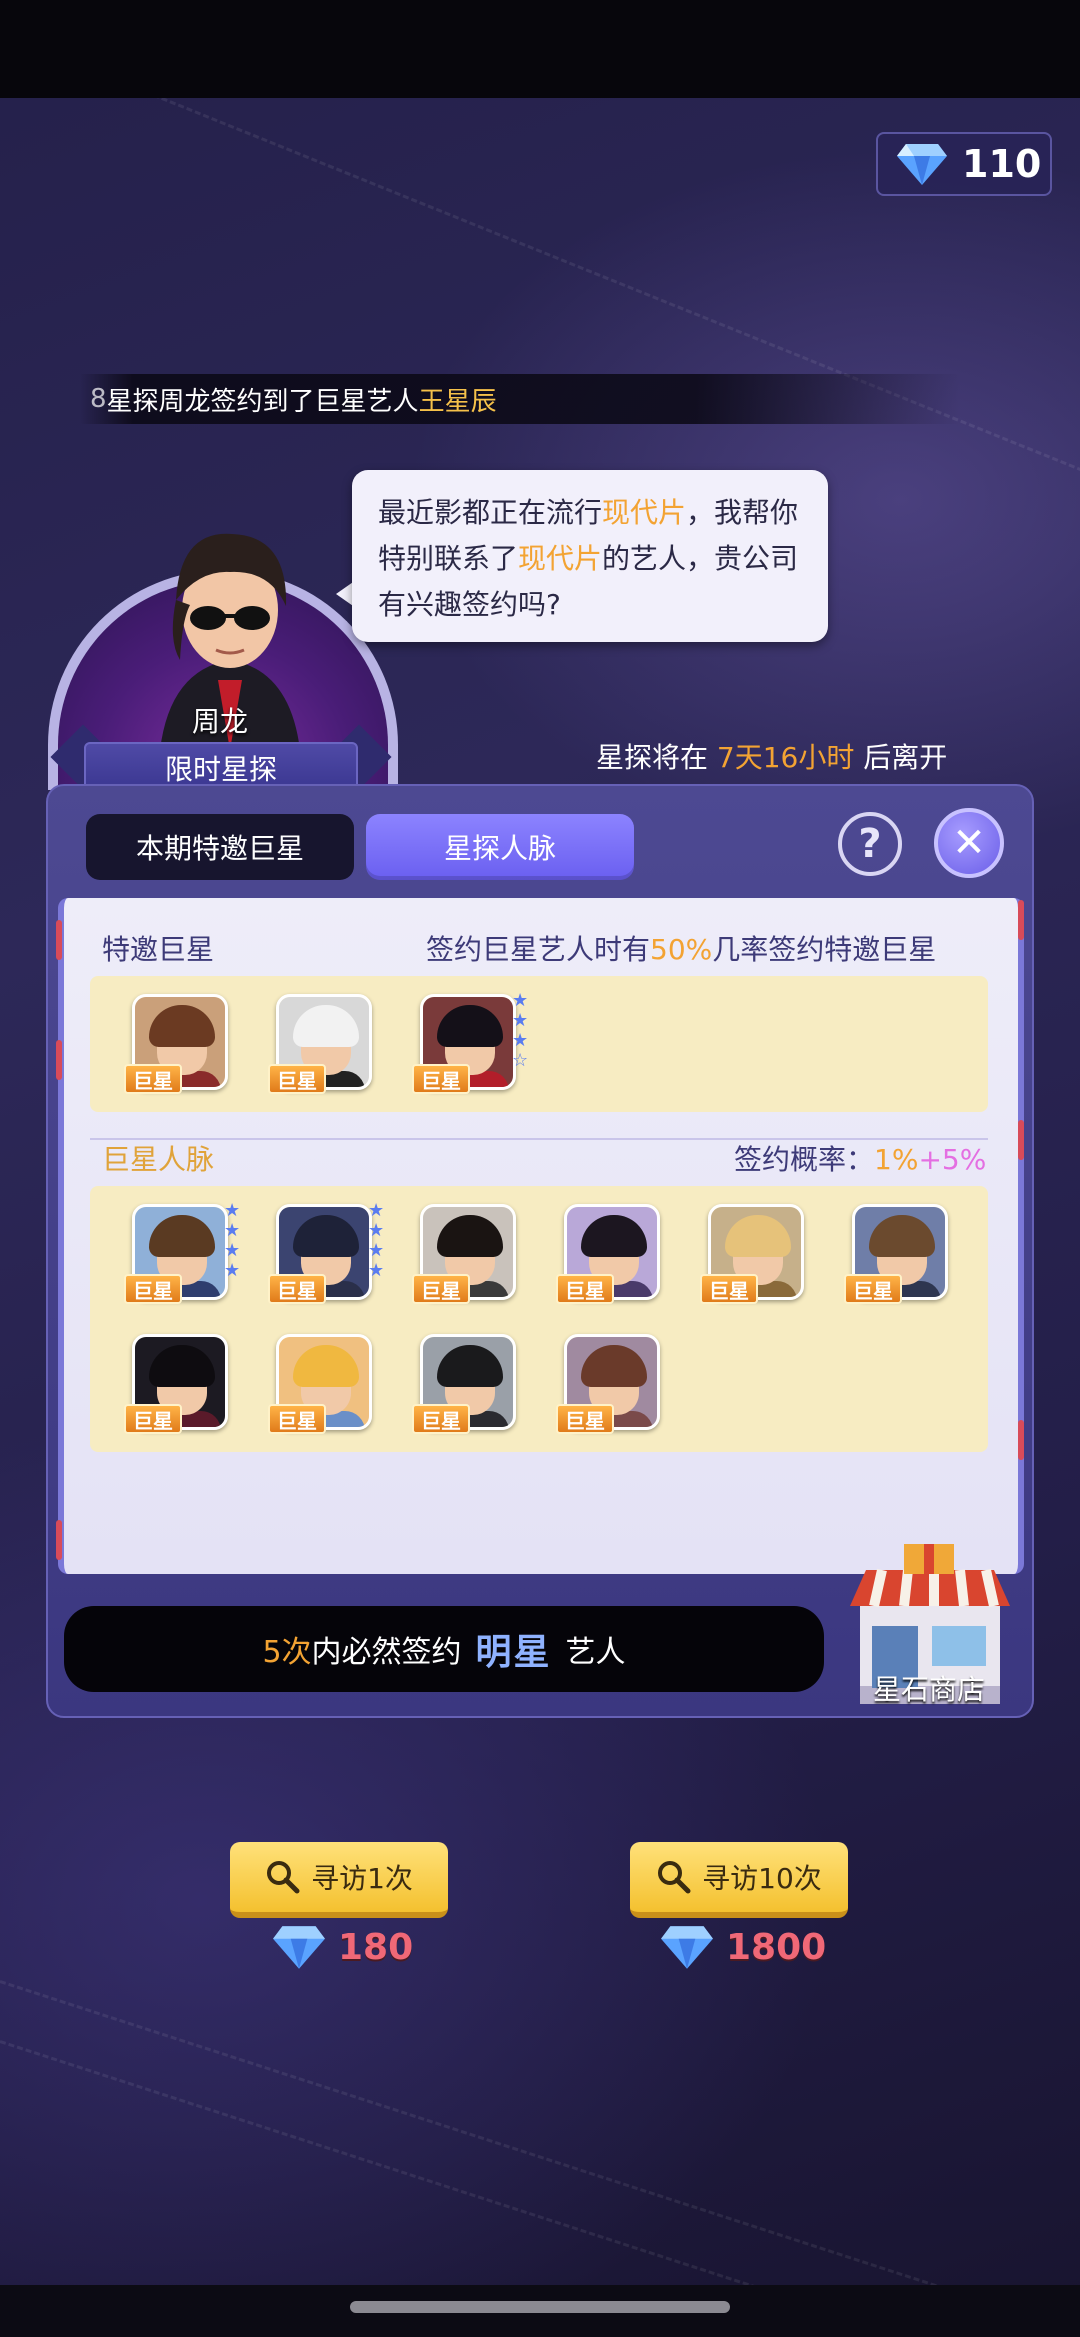  I want to click on close-button: ✕, so click(969, 843).